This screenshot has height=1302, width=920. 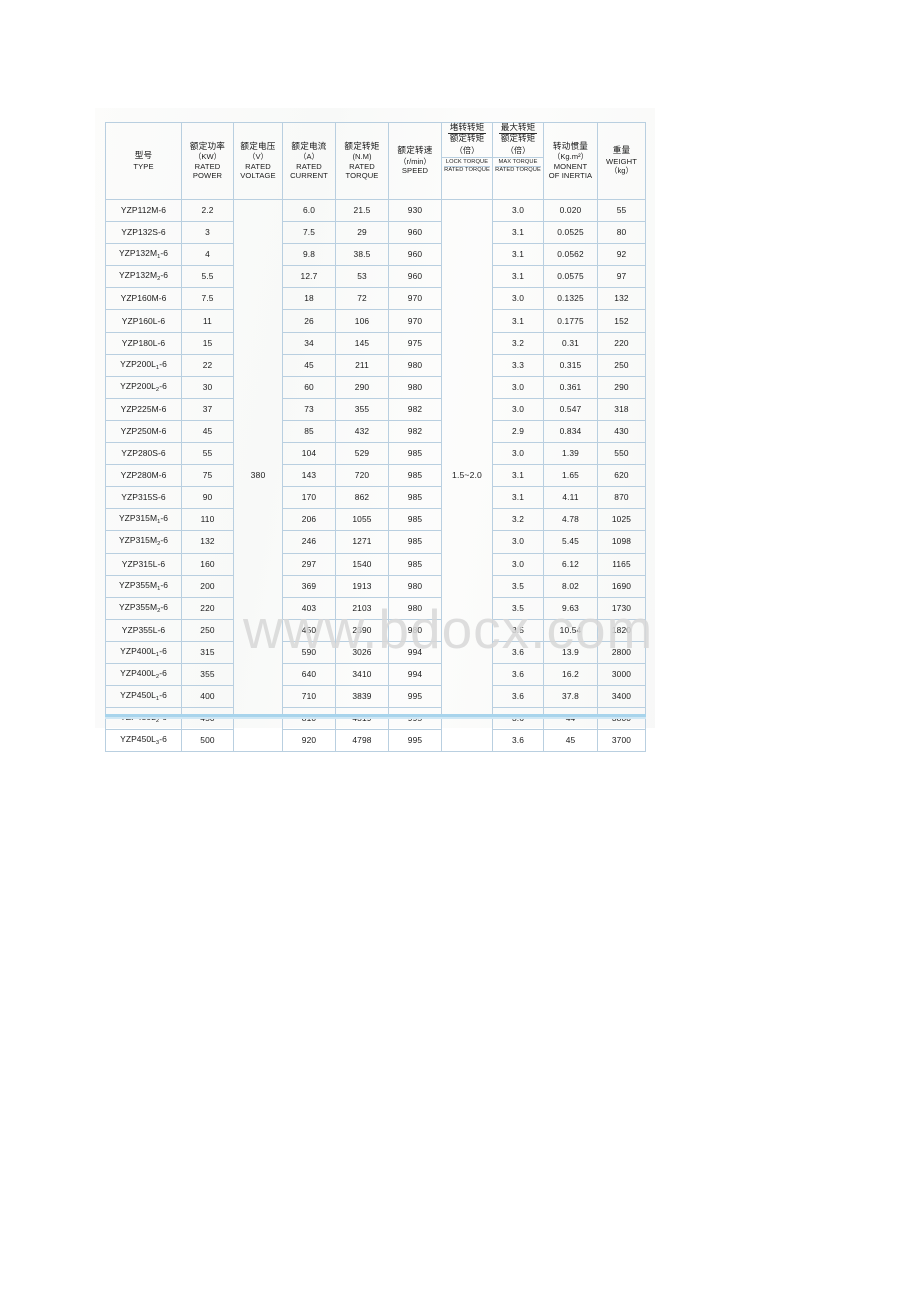 What do you see at coordinates (143, 476) in the screenshot?
I see `cell-type: YZP280M-6` at bounding box center [143, 476].